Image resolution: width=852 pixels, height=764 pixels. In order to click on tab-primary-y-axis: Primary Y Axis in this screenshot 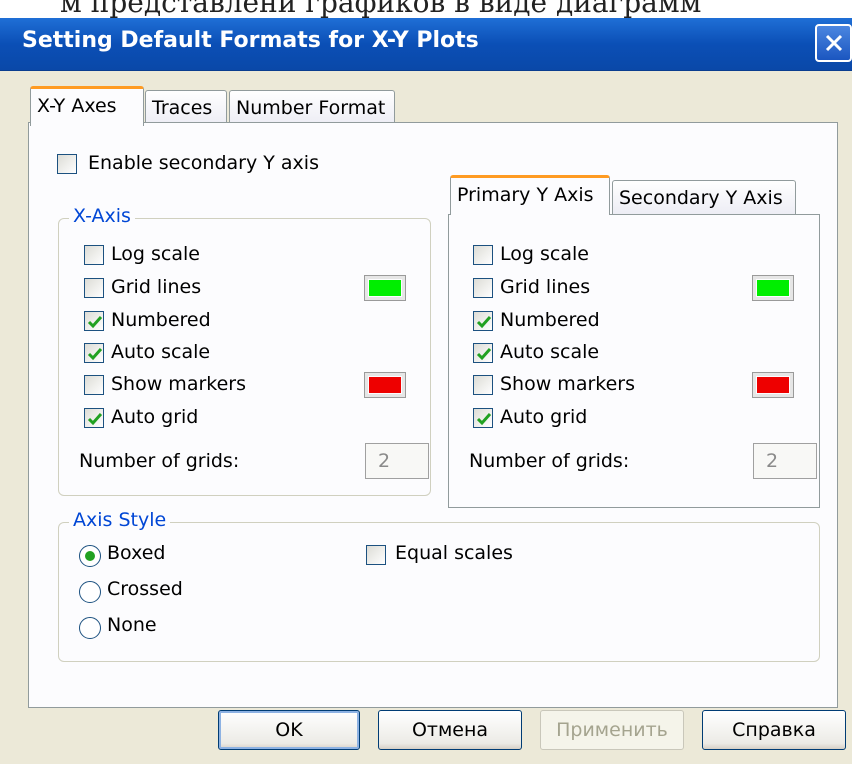, I will do `click(530, 195)`.